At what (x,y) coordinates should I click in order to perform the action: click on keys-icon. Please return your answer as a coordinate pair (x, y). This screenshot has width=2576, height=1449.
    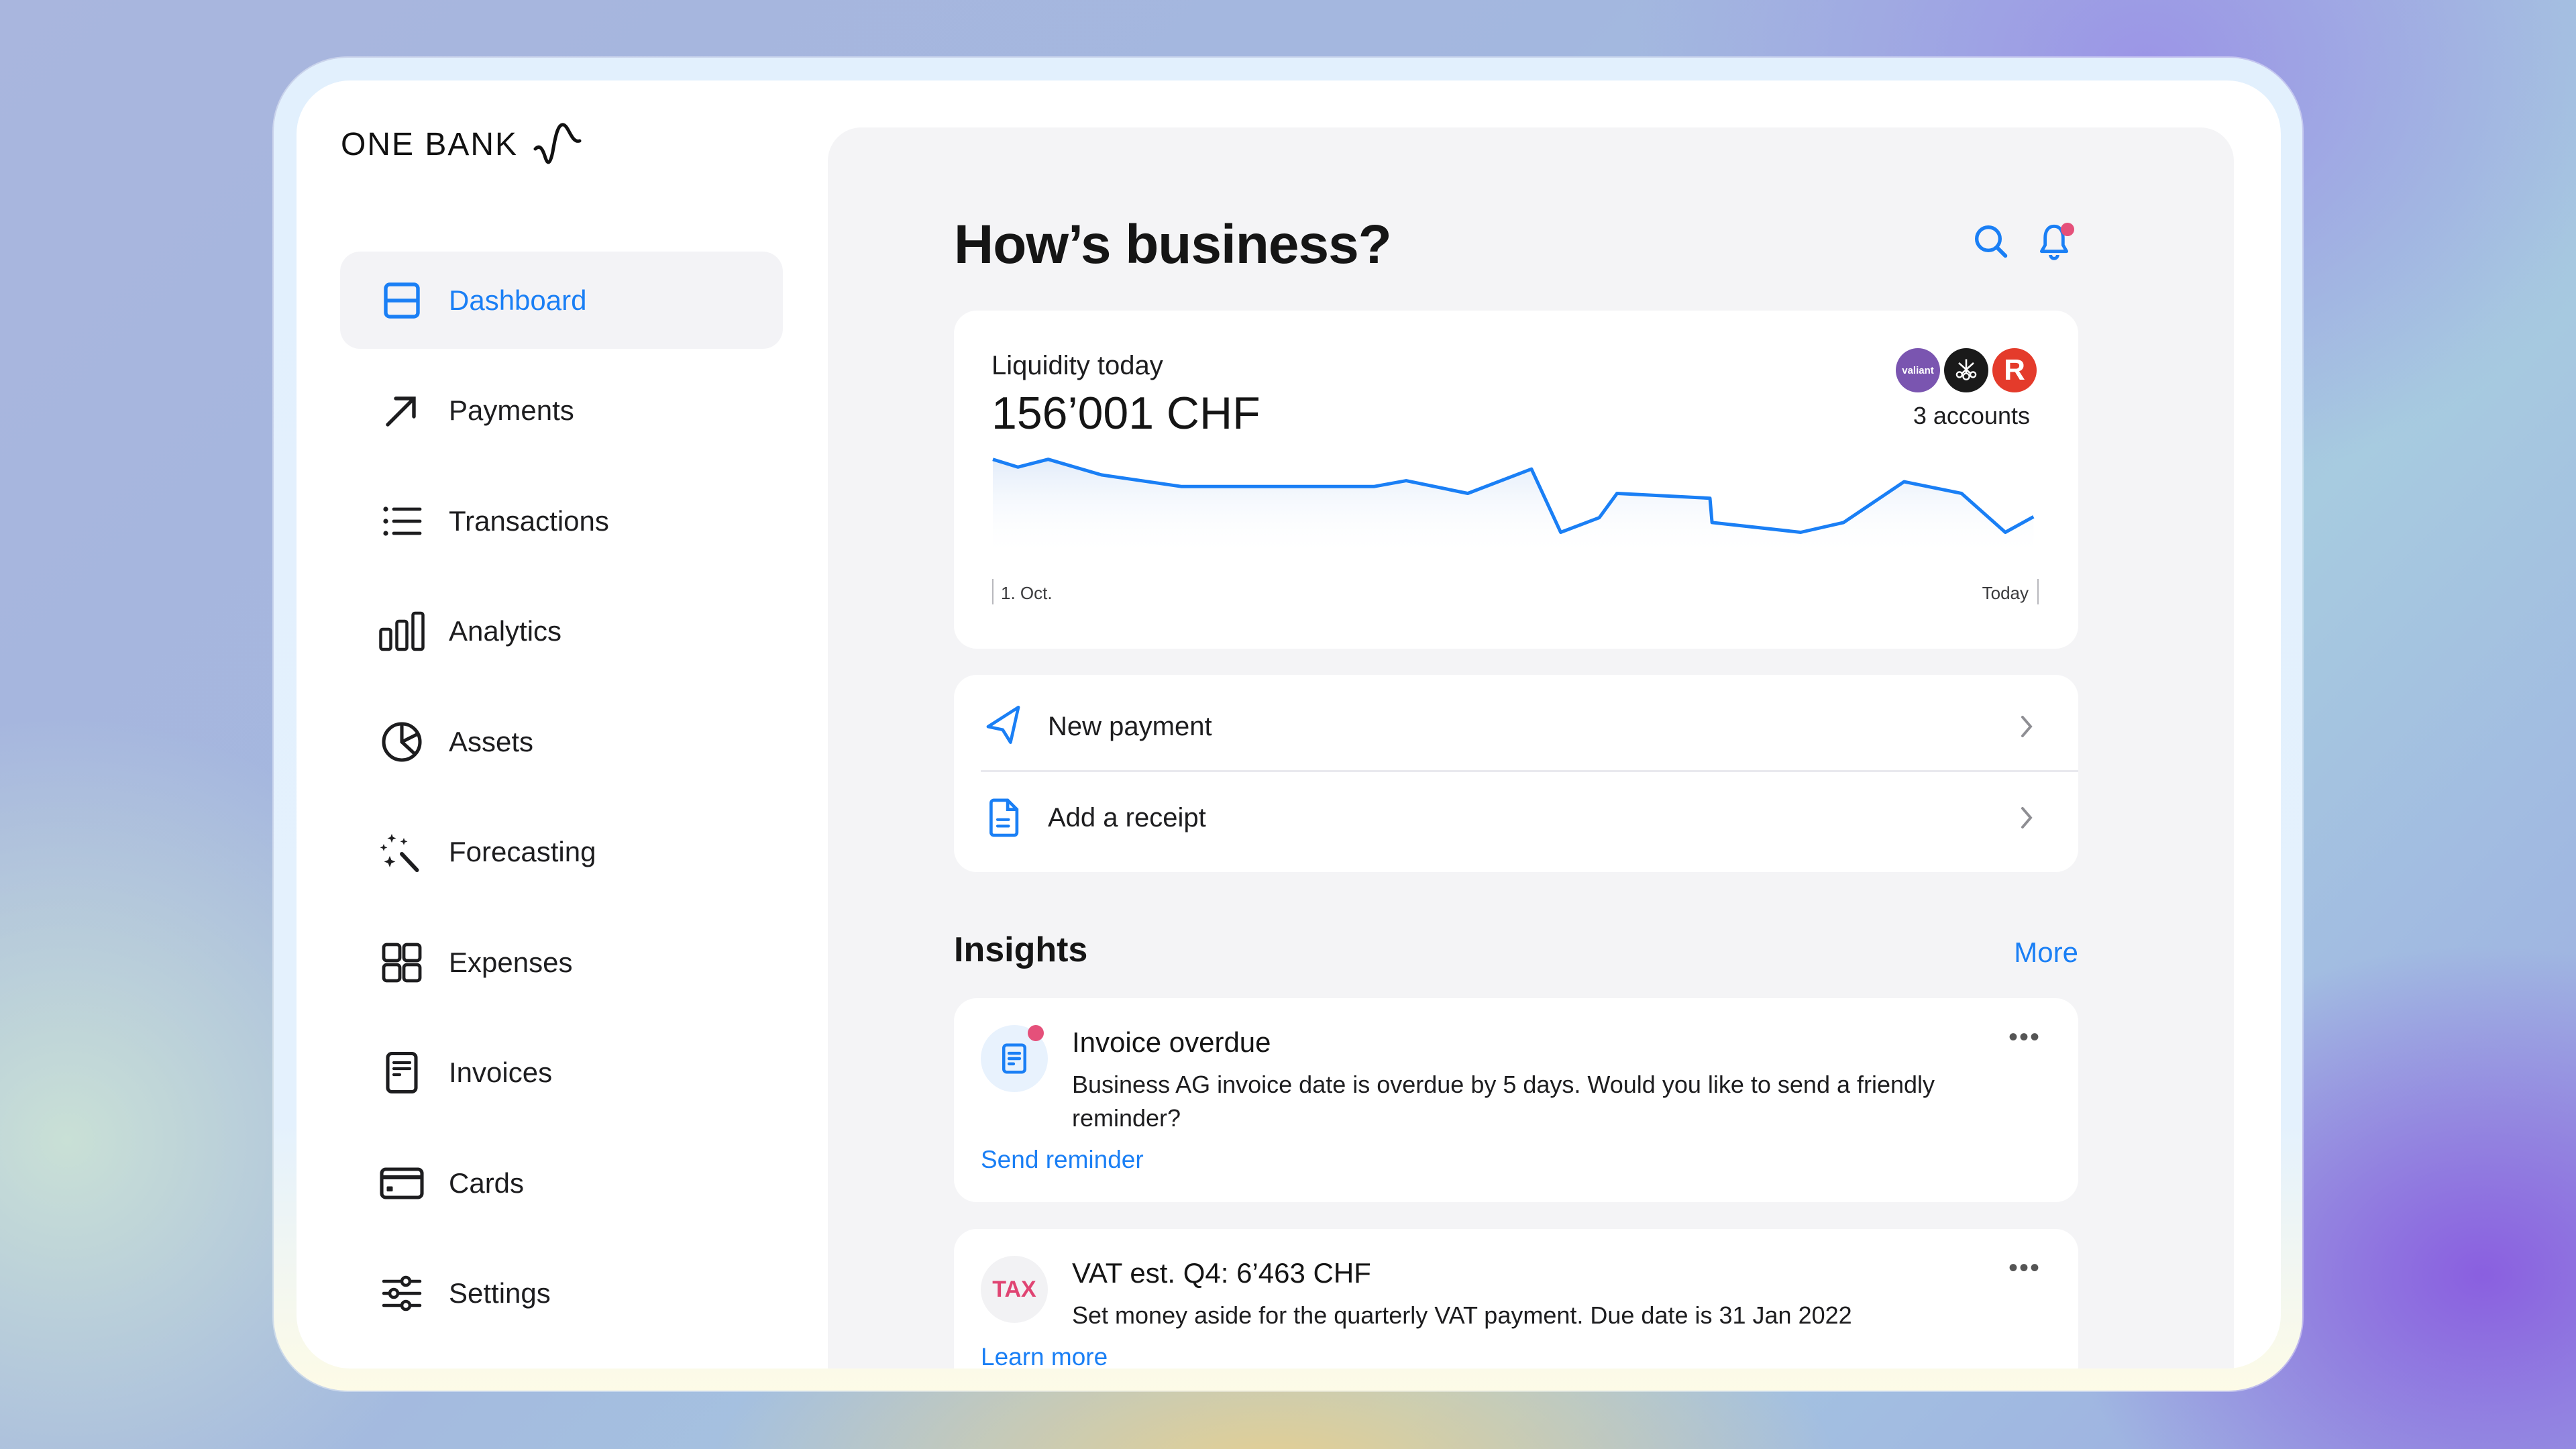
    Looking at the image, I should click on (1966, 369).